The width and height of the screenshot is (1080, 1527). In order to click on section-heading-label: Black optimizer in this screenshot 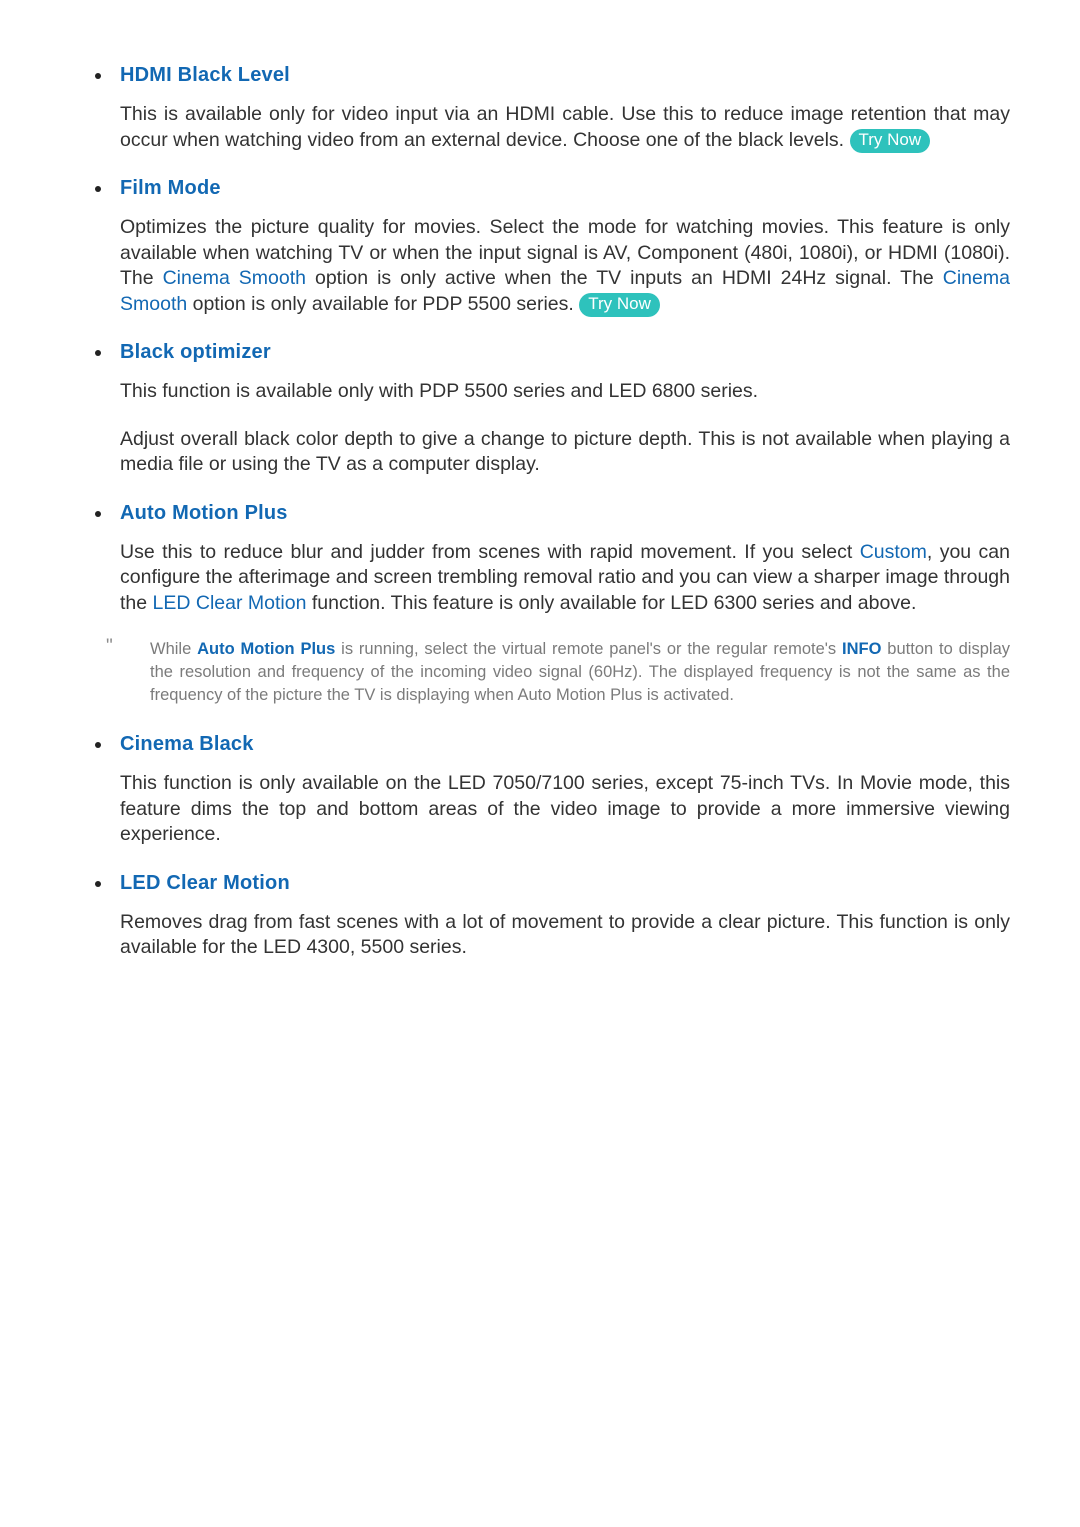, I will do `click(195, 352)`.